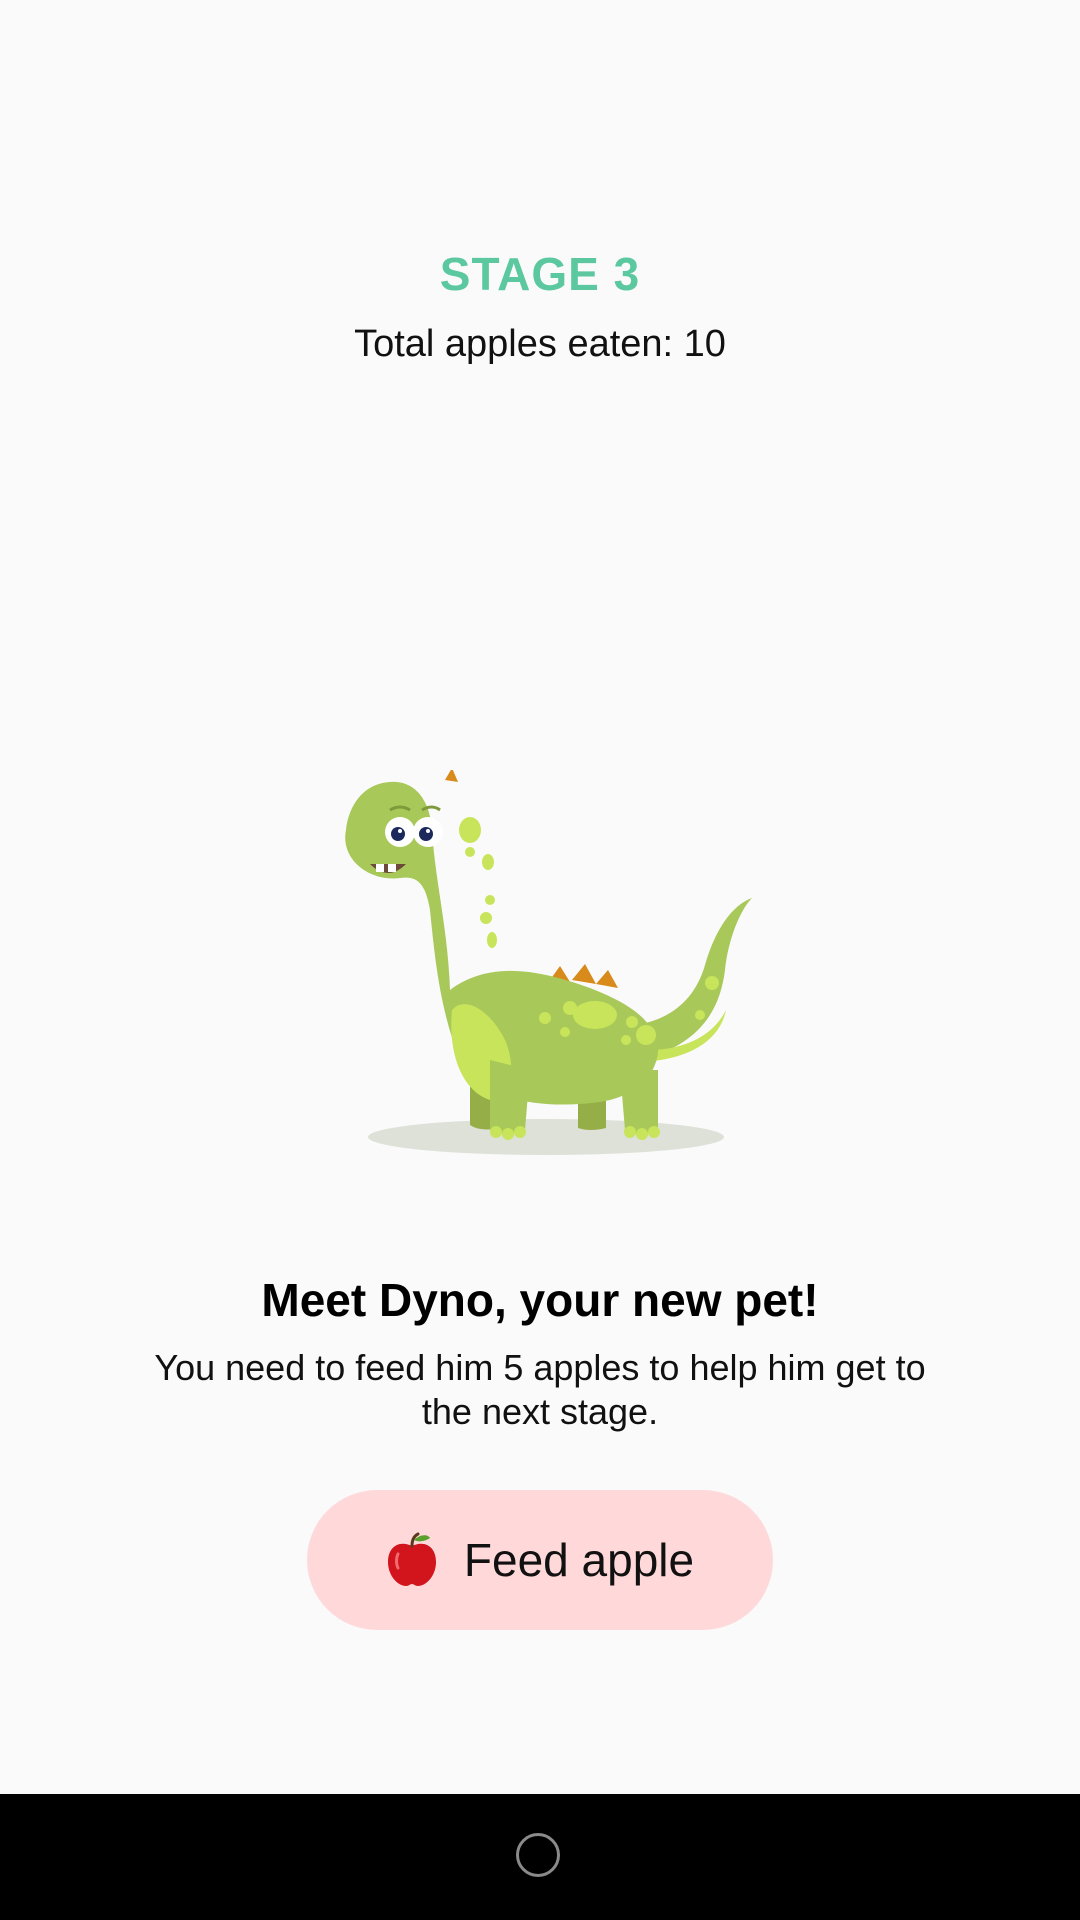 This screenshot has width=1080, height=1920. I want to click on home-circle-icon, so click(538, 1855).